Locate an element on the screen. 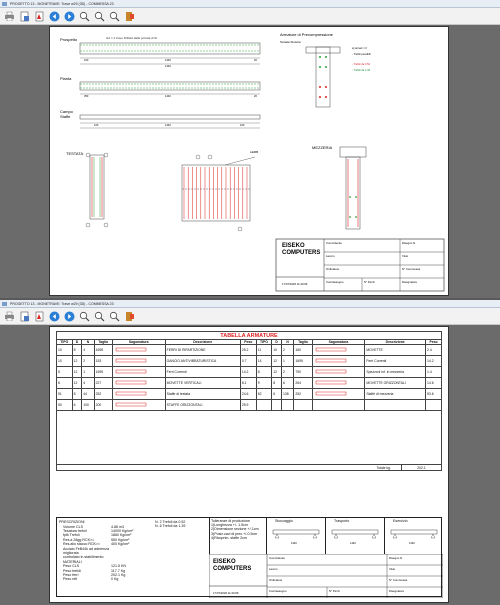 The width and height of the screenshot is (500, 605). table-cell: MOVETTE VERTICALI is located at coordinates (202, 383).